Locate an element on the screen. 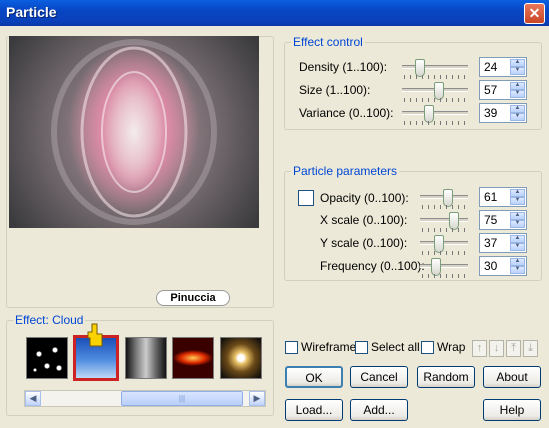  opacity-up-icon: ▲ is located at coordinates (517, 193).